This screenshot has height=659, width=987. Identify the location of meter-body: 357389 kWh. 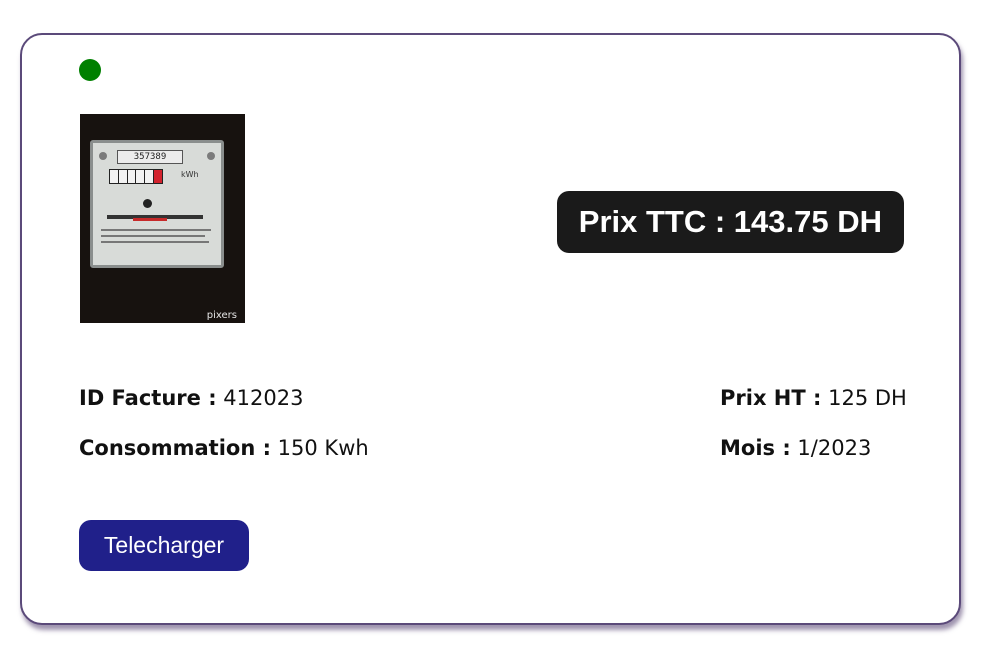
(157, 204).